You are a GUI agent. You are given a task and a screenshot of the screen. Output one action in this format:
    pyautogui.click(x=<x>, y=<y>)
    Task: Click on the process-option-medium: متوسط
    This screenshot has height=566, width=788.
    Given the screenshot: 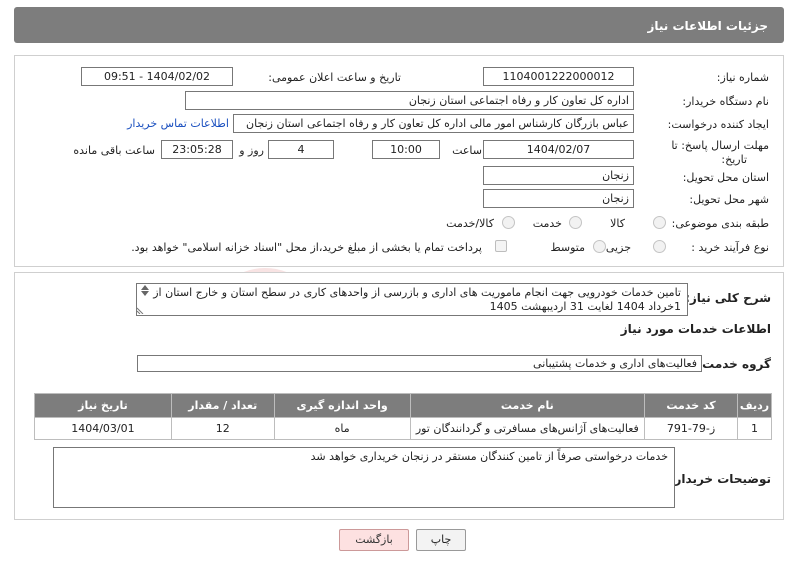 What is the action you would take?
    pyautogui.click(x=567, y=247)
    